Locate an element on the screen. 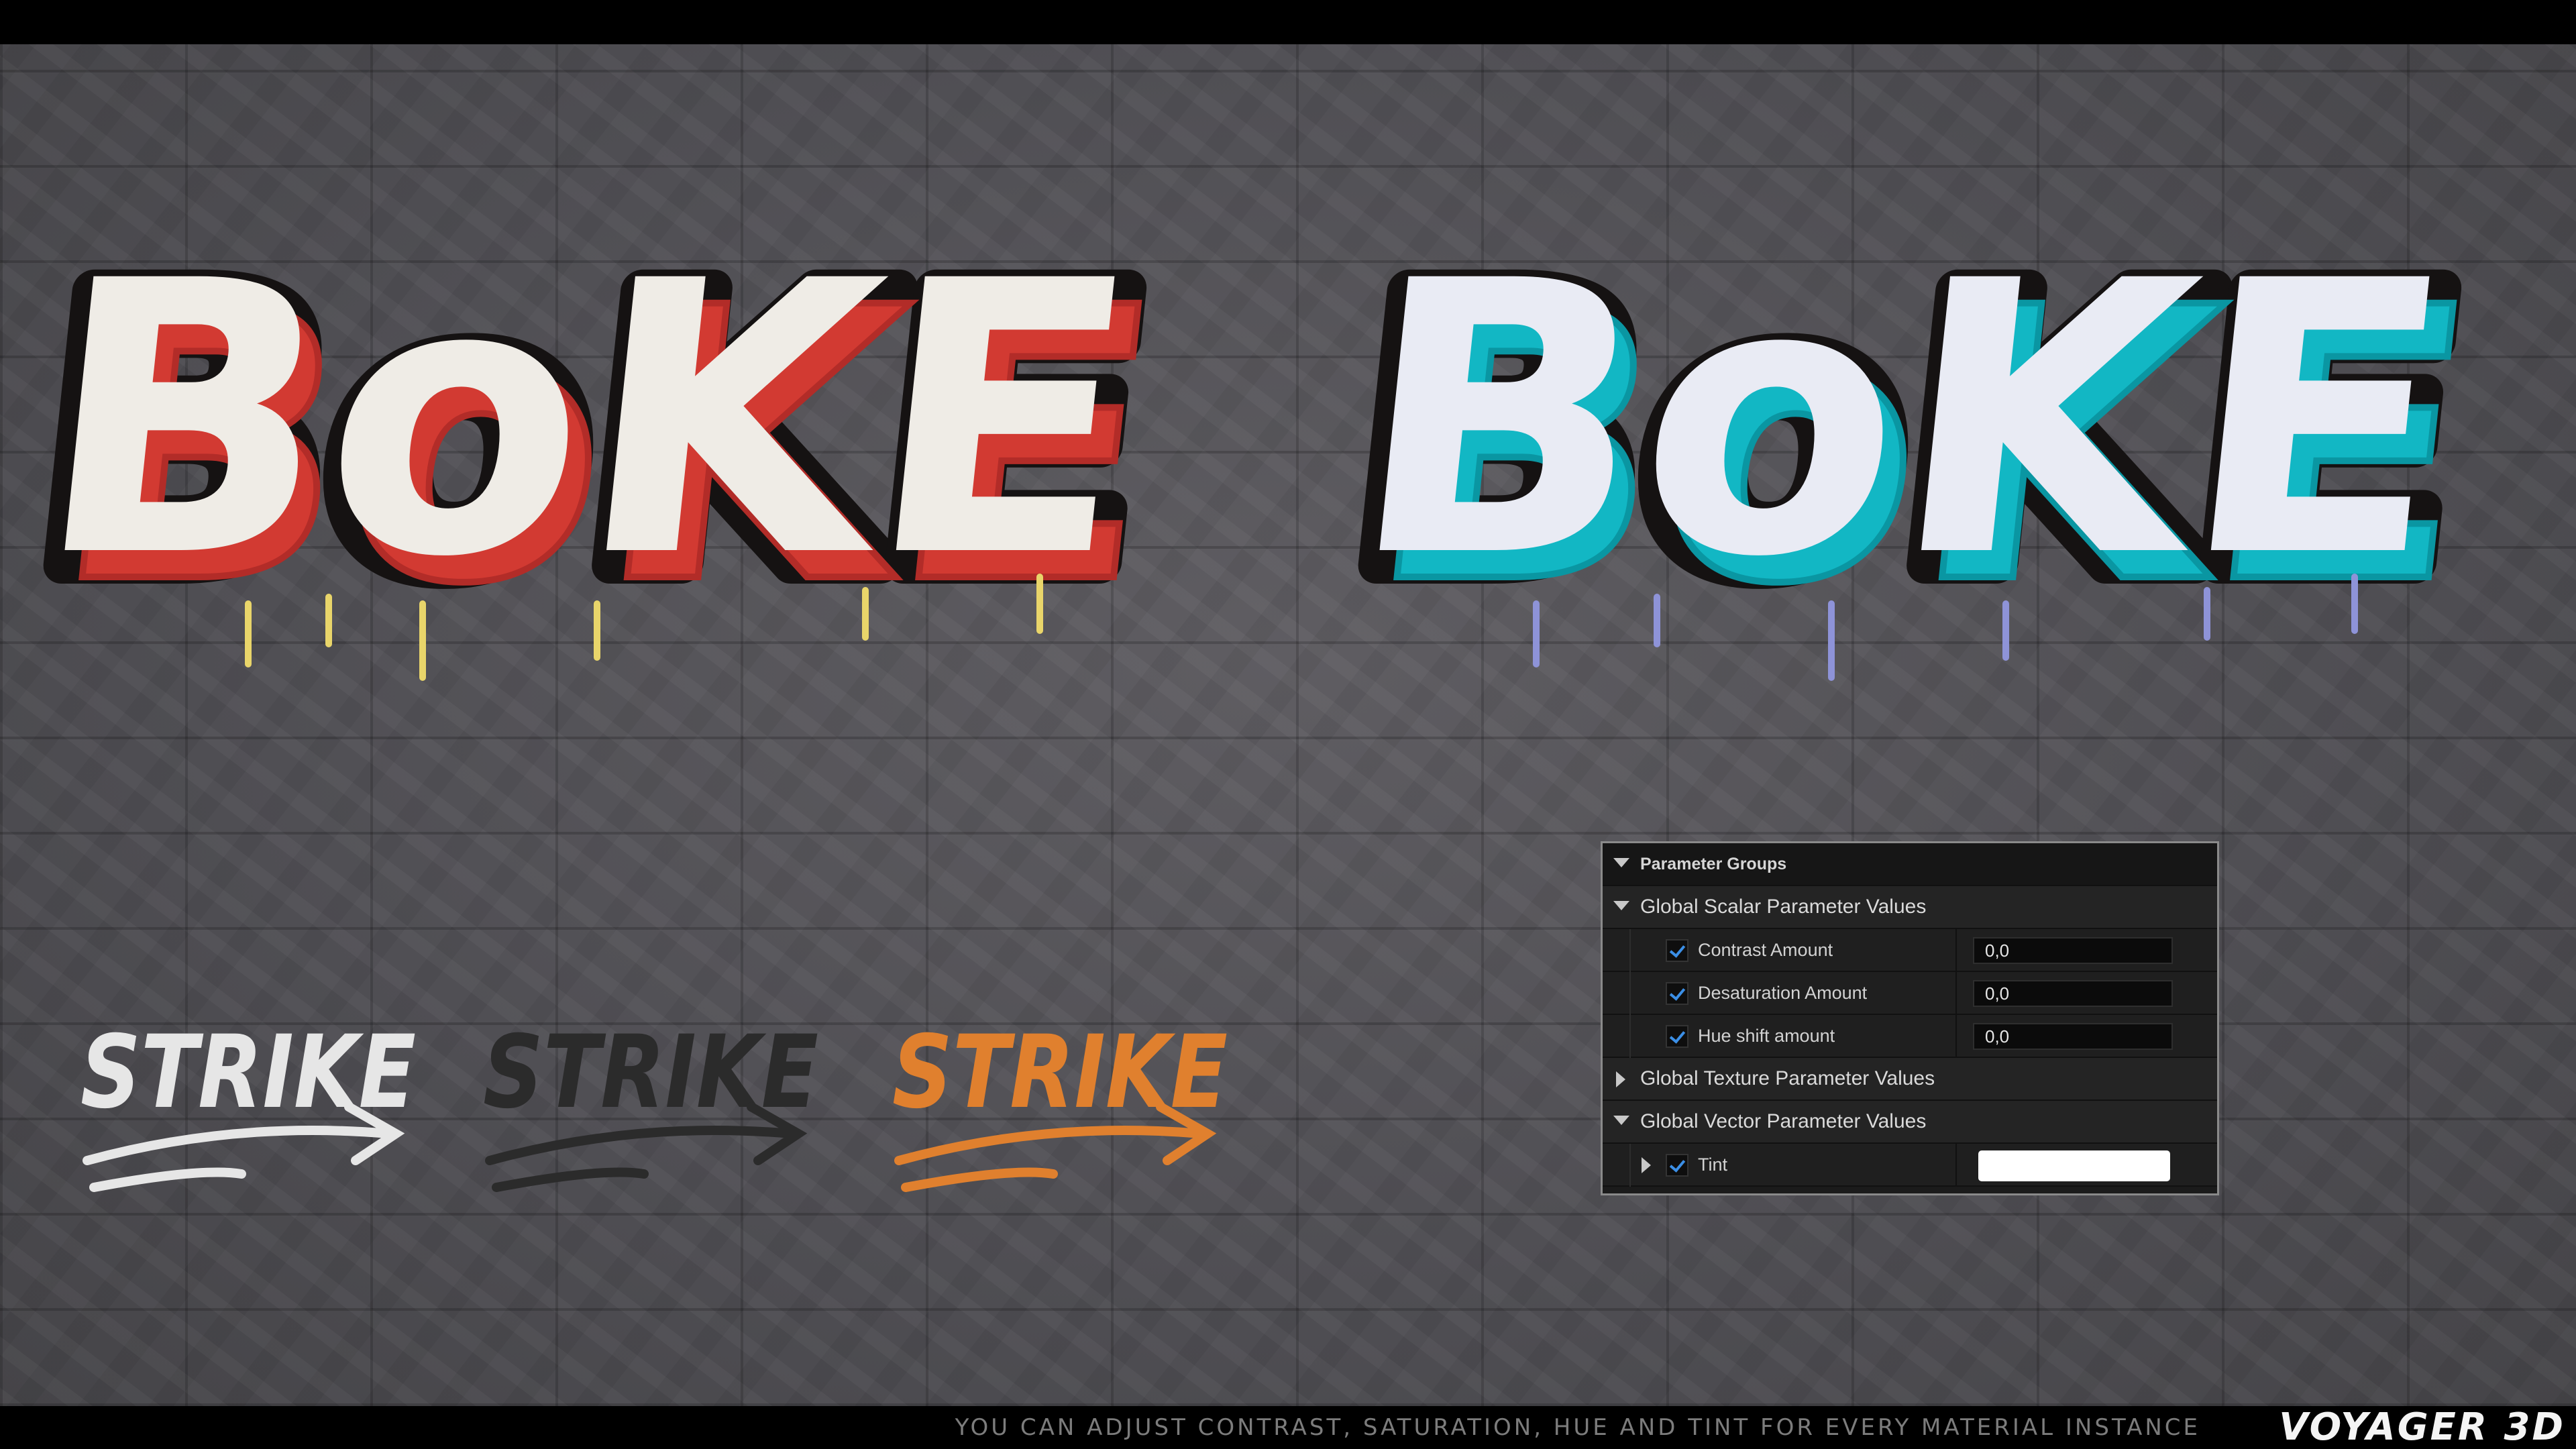 The height and width of the screenshot is (1449, 2576). tint-label: Tint is located at coordinates (1713, 1165).